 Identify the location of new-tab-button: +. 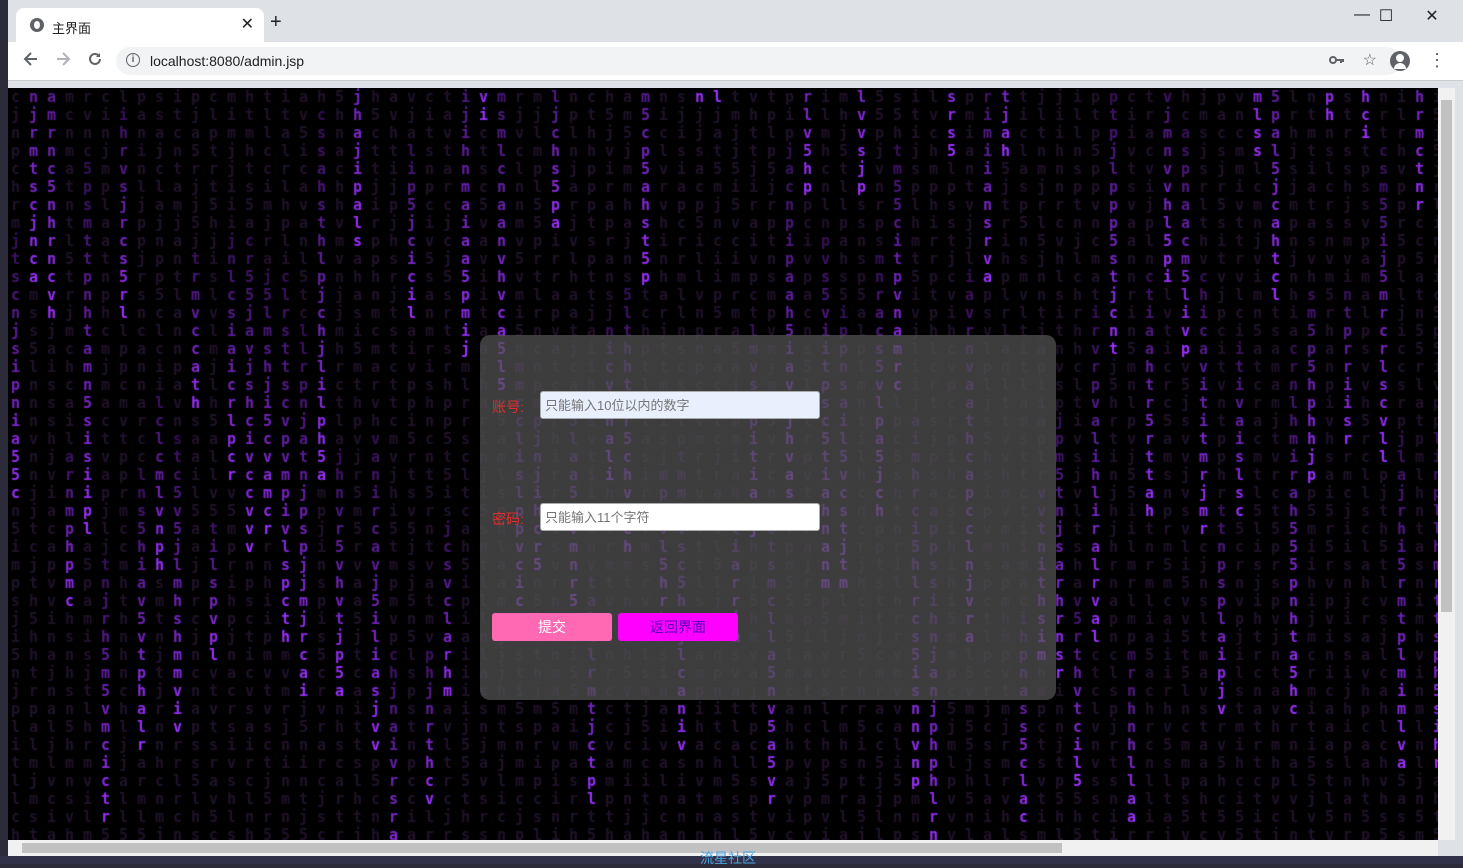
(276, 22).